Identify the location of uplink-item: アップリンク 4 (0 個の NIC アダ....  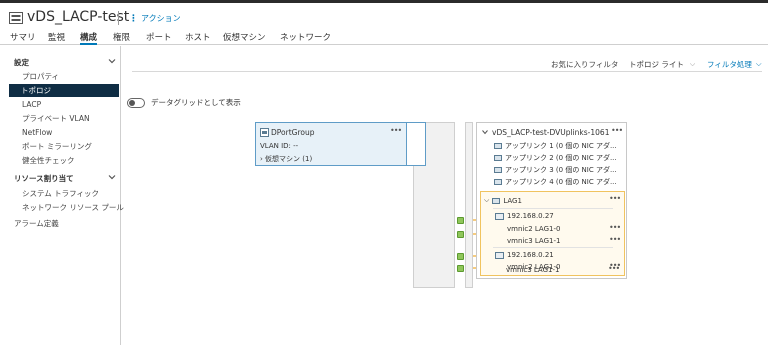
(555, 182).